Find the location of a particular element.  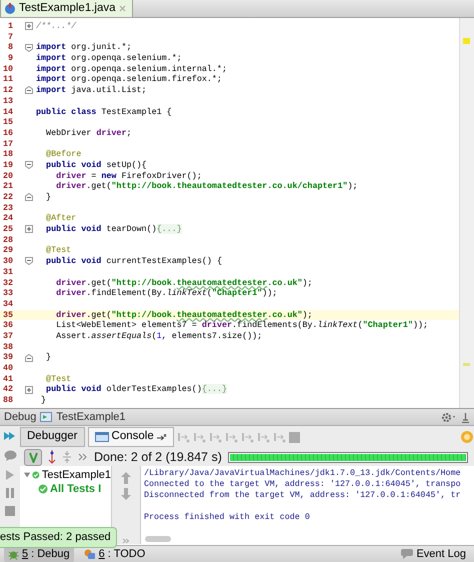

code-line: import java.util.List; is located at coordinates (91, 90).